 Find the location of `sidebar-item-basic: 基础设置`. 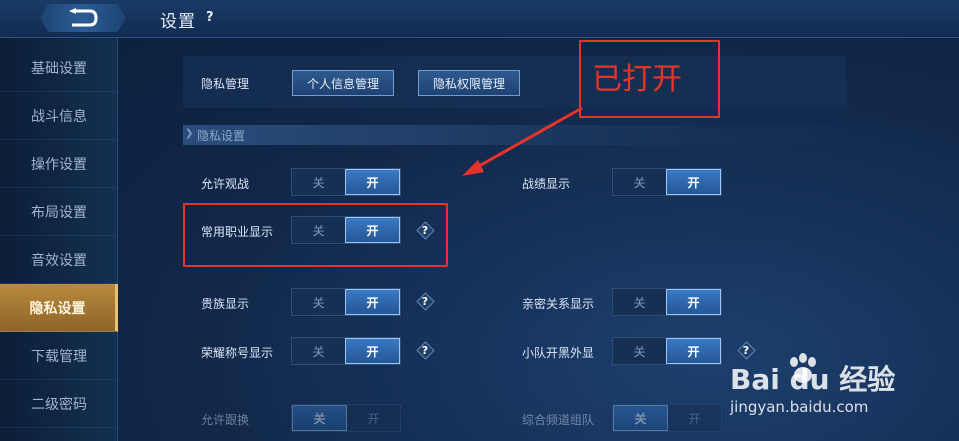

sidebar-item-basic: 基础设置 is located at coordinates (59, 68).